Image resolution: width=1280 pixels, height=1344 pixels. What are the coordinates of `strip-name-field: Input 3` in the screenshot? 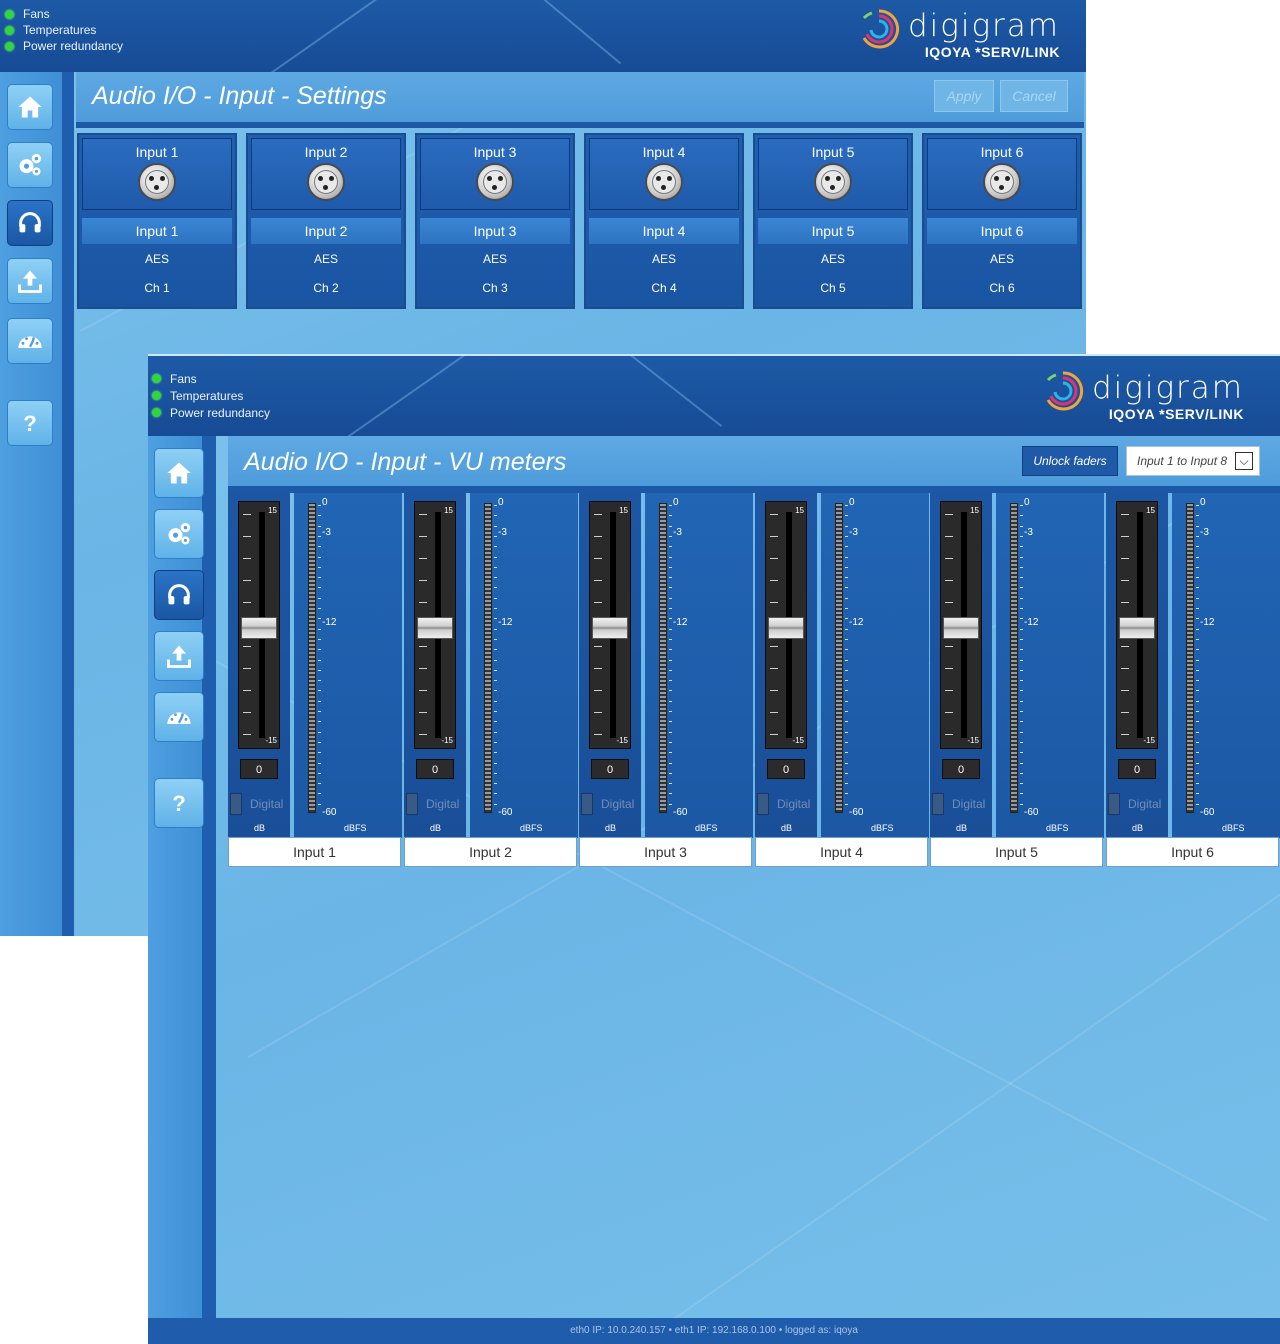 It's located at (665, 852).